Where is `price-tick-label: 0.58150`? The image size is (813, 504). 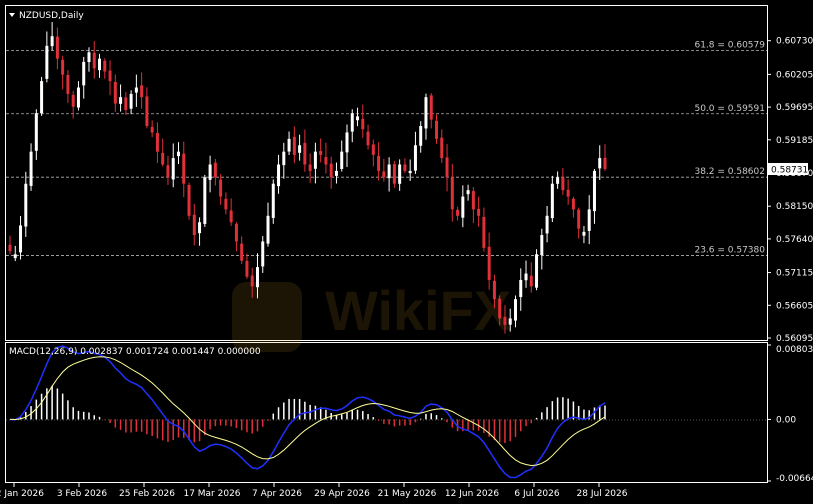 price-tick-label: 0.58150 is located at coordinates (794, 207).